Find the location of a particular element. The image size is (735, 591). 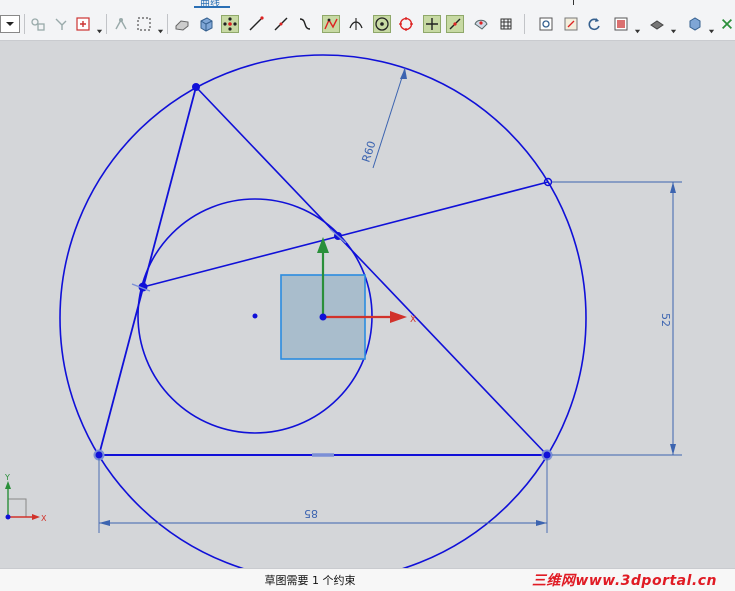

wcs-x-arrow is located at coordinates (36, 517).